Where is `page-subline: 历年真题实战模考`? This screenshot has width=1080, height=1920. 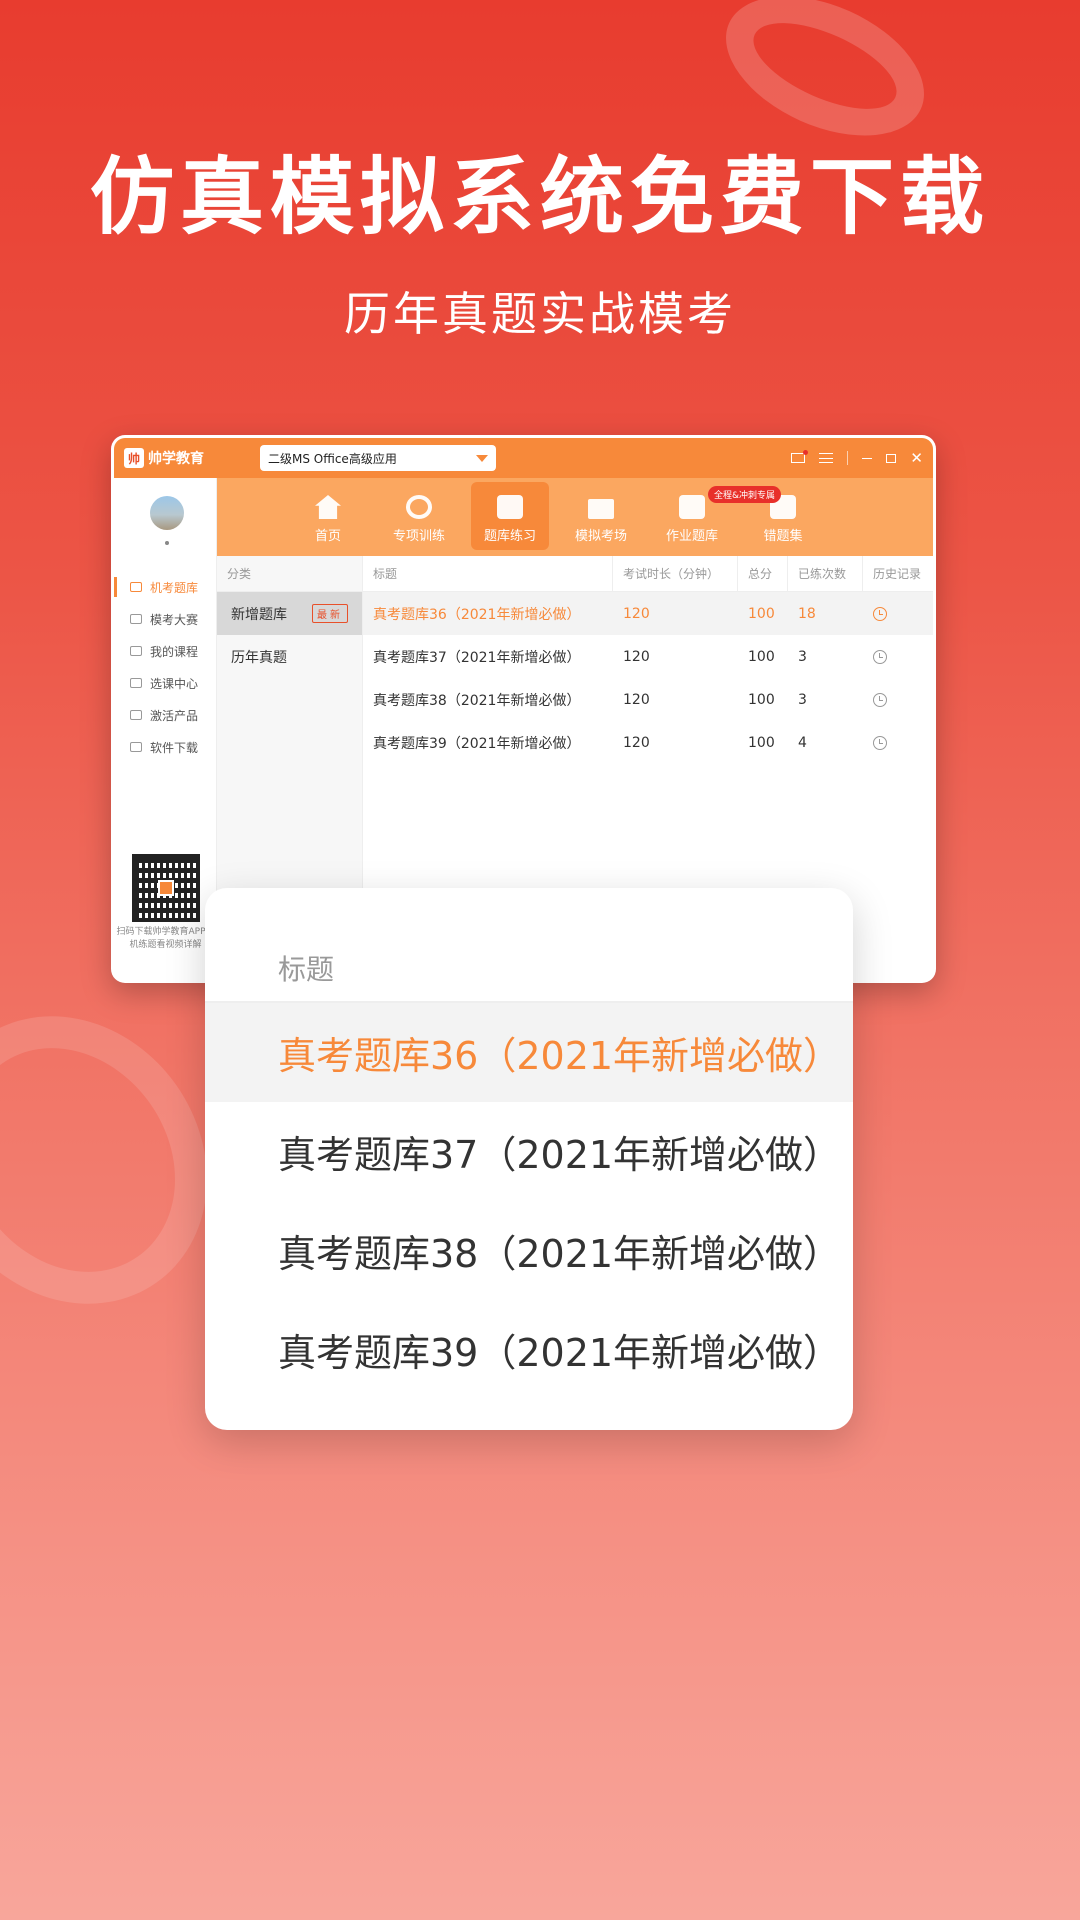 page-subline: 历年真题实战模考 is located at coordinates (540, 314).